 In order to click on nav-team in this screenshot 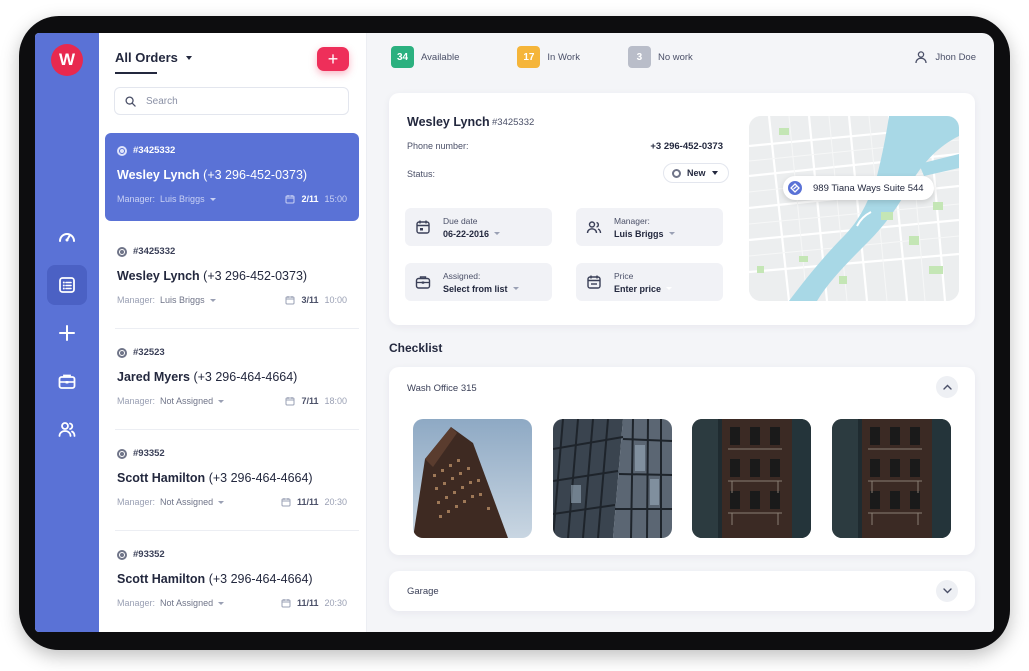, I will do `click(67, 429)`.